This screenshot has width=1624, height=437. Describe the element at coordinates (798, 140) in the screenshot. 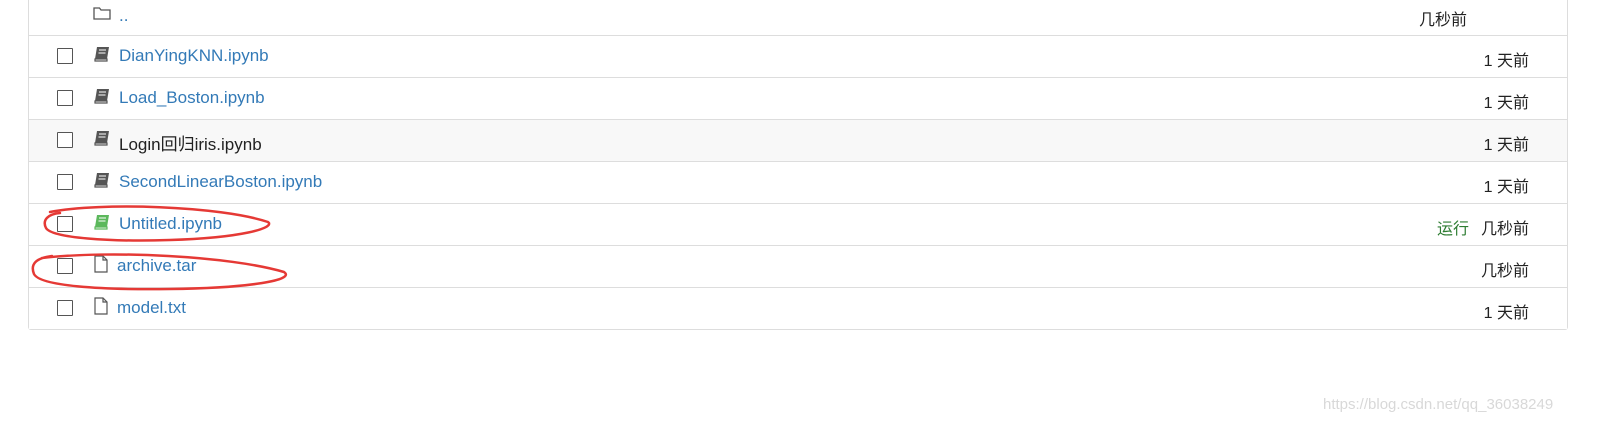

I see `list-item-login-iris: Login回归iris.ipynb 1 天前` at that location.